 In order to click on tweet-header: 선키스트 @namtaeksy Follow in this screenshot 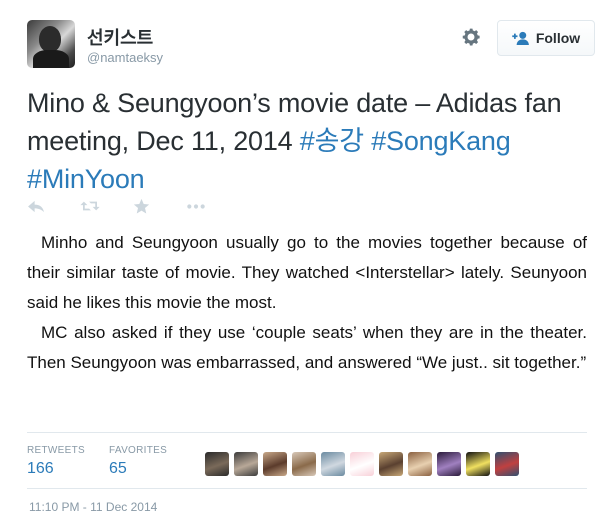, I will do `click(311, 44)`.